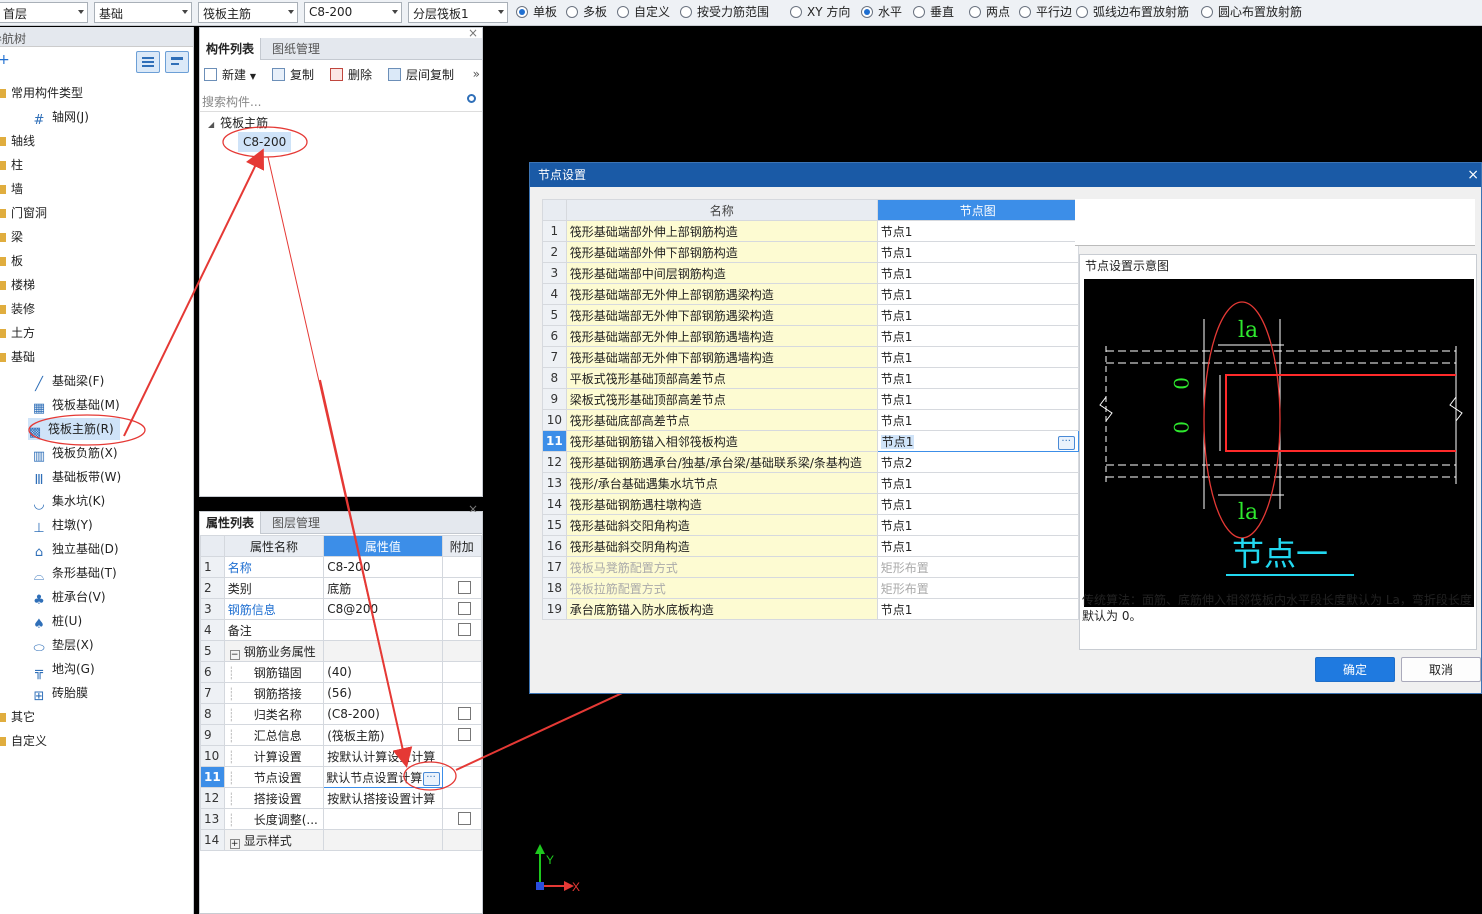  Describe the element at coordinates (810, 483) in the screenshot. I see `node-row: 13 筏形/承台基础遇集水坑节点 节点1` at that location.